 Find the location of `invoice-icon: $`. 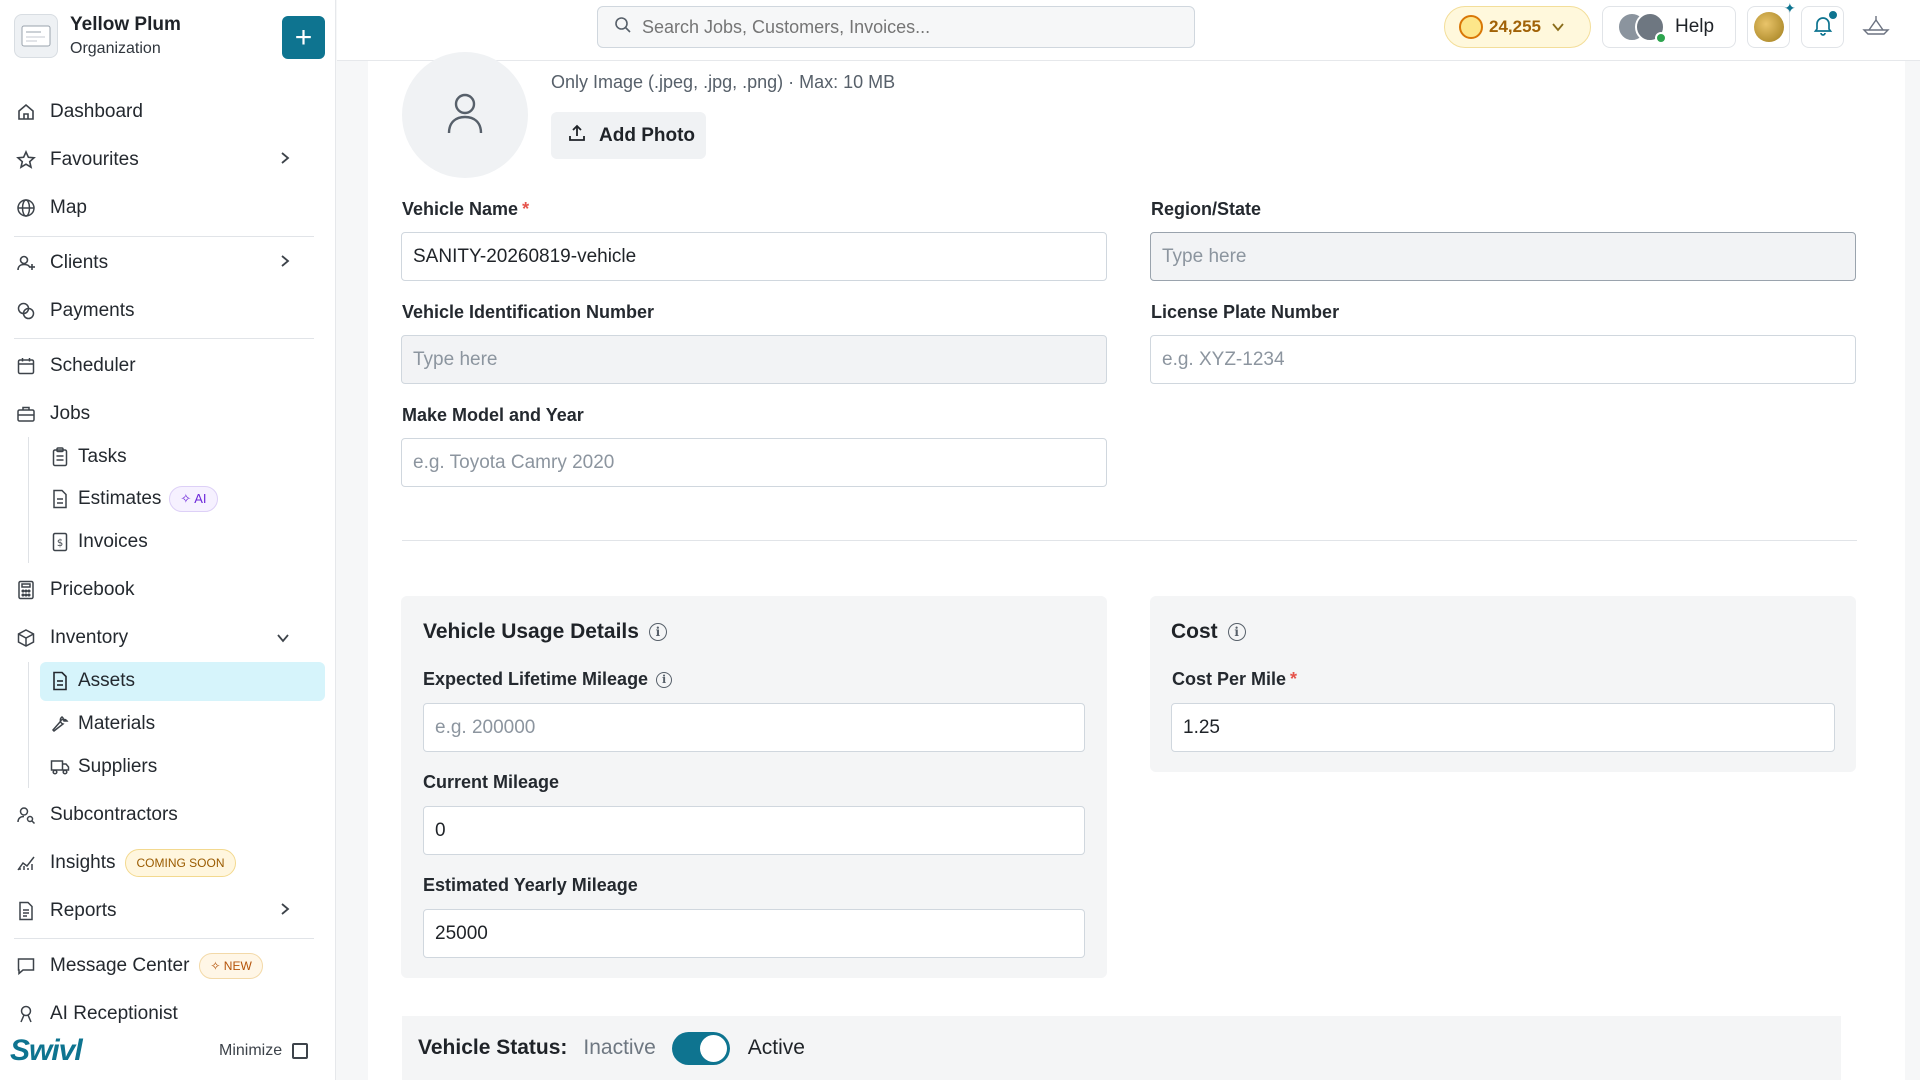

invoice-icon: $ is located at coordinates (60, 542).